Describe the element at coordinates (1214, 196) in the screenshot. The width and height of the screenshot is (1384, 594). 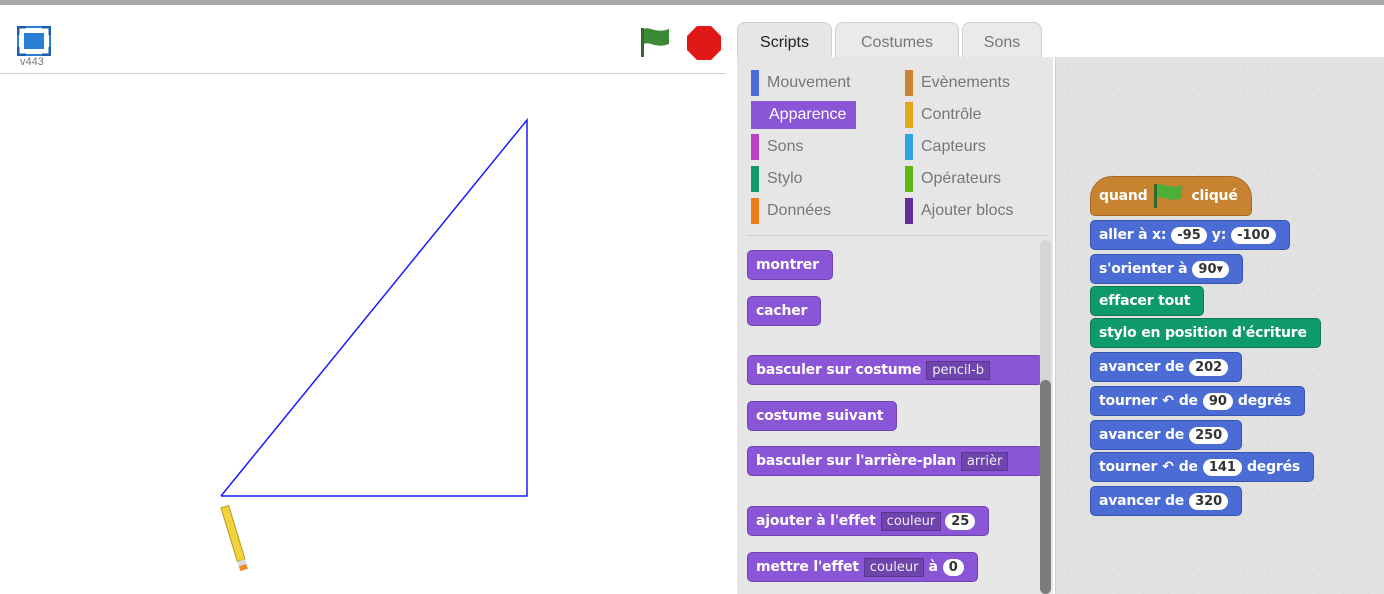
I see `block-label: cliqué` at that location.